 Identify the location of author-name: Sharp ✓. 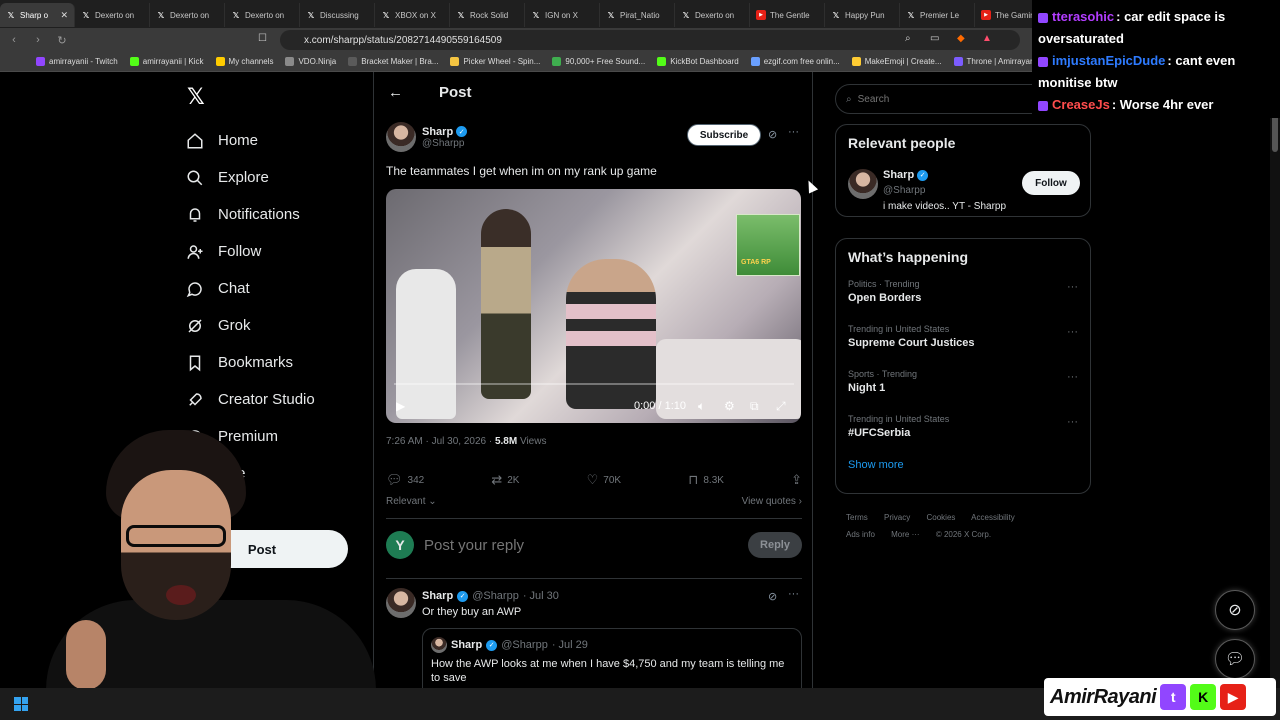
(445, 132).